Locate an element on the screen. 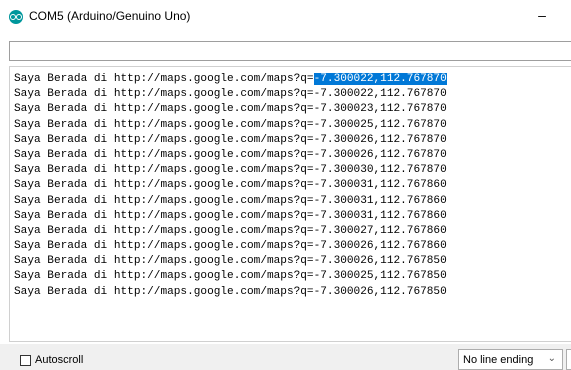 Image resolution: width=571 pixels, height=370 pixels. line-ending-value: No line ending is located at coordinates (498, 360).